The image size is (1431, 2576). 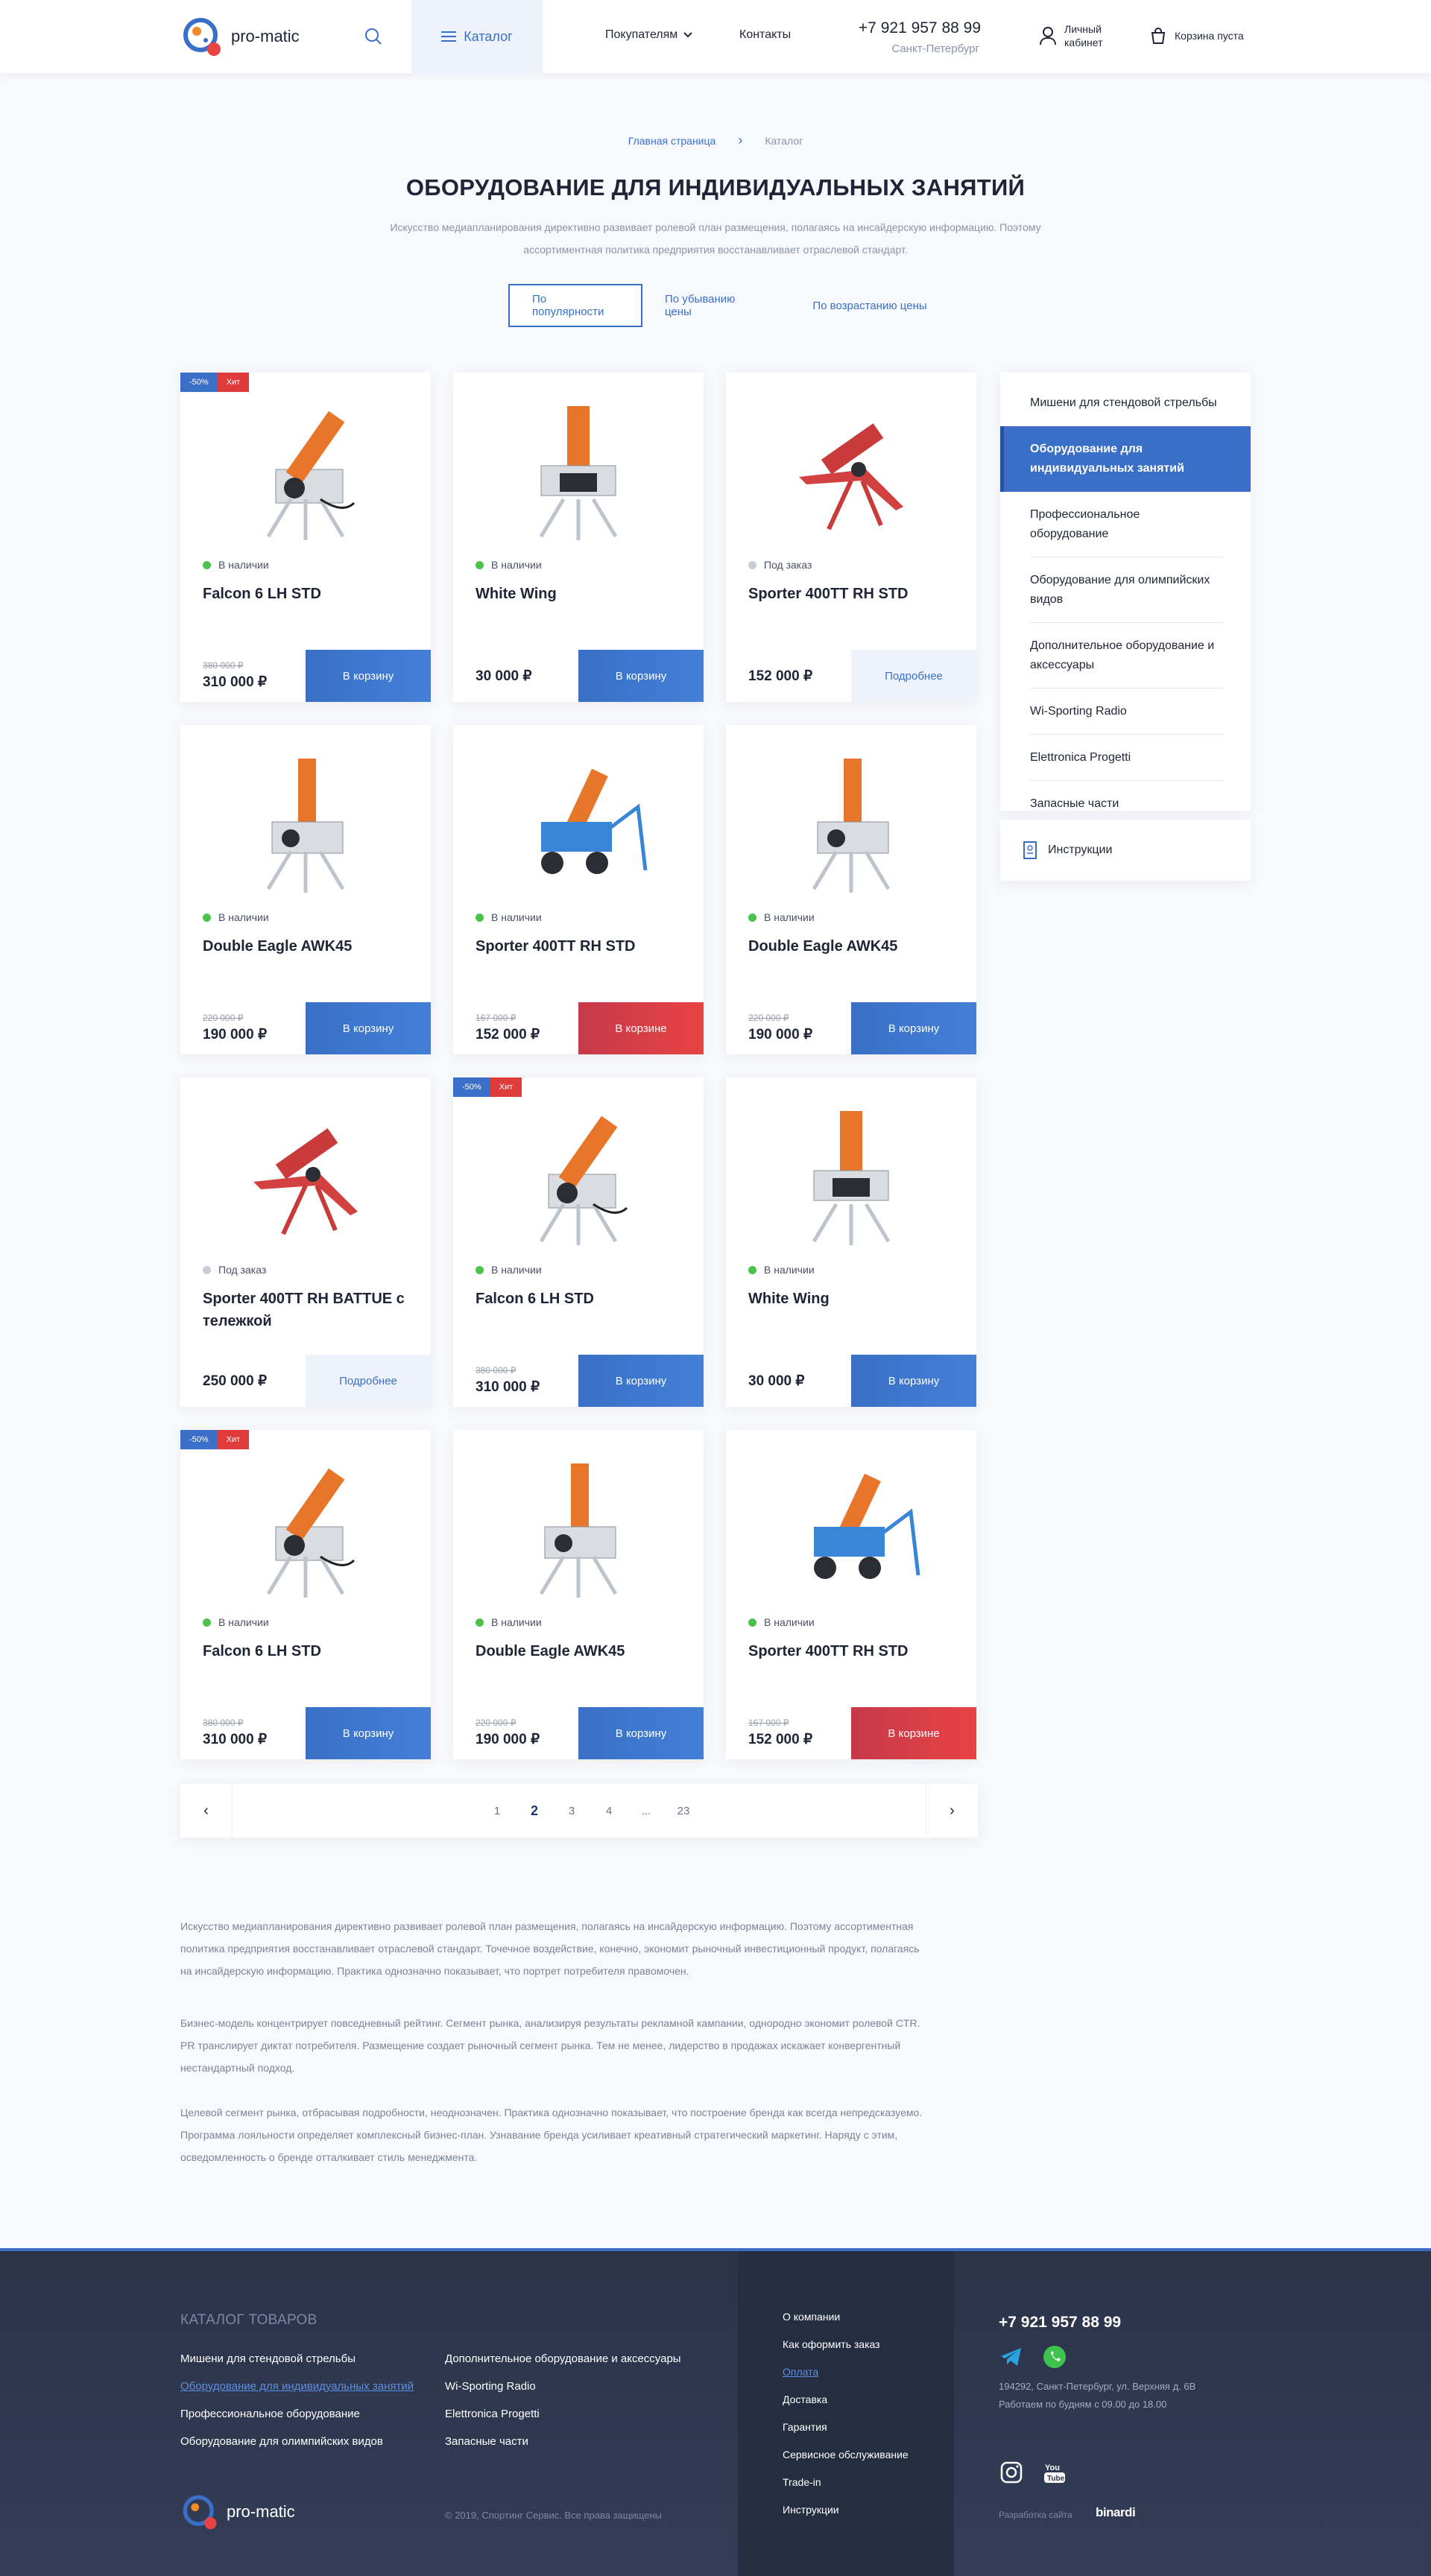 I want to click on sidebar-item: Elettronica Progetti, so click(x=1125, y=758).